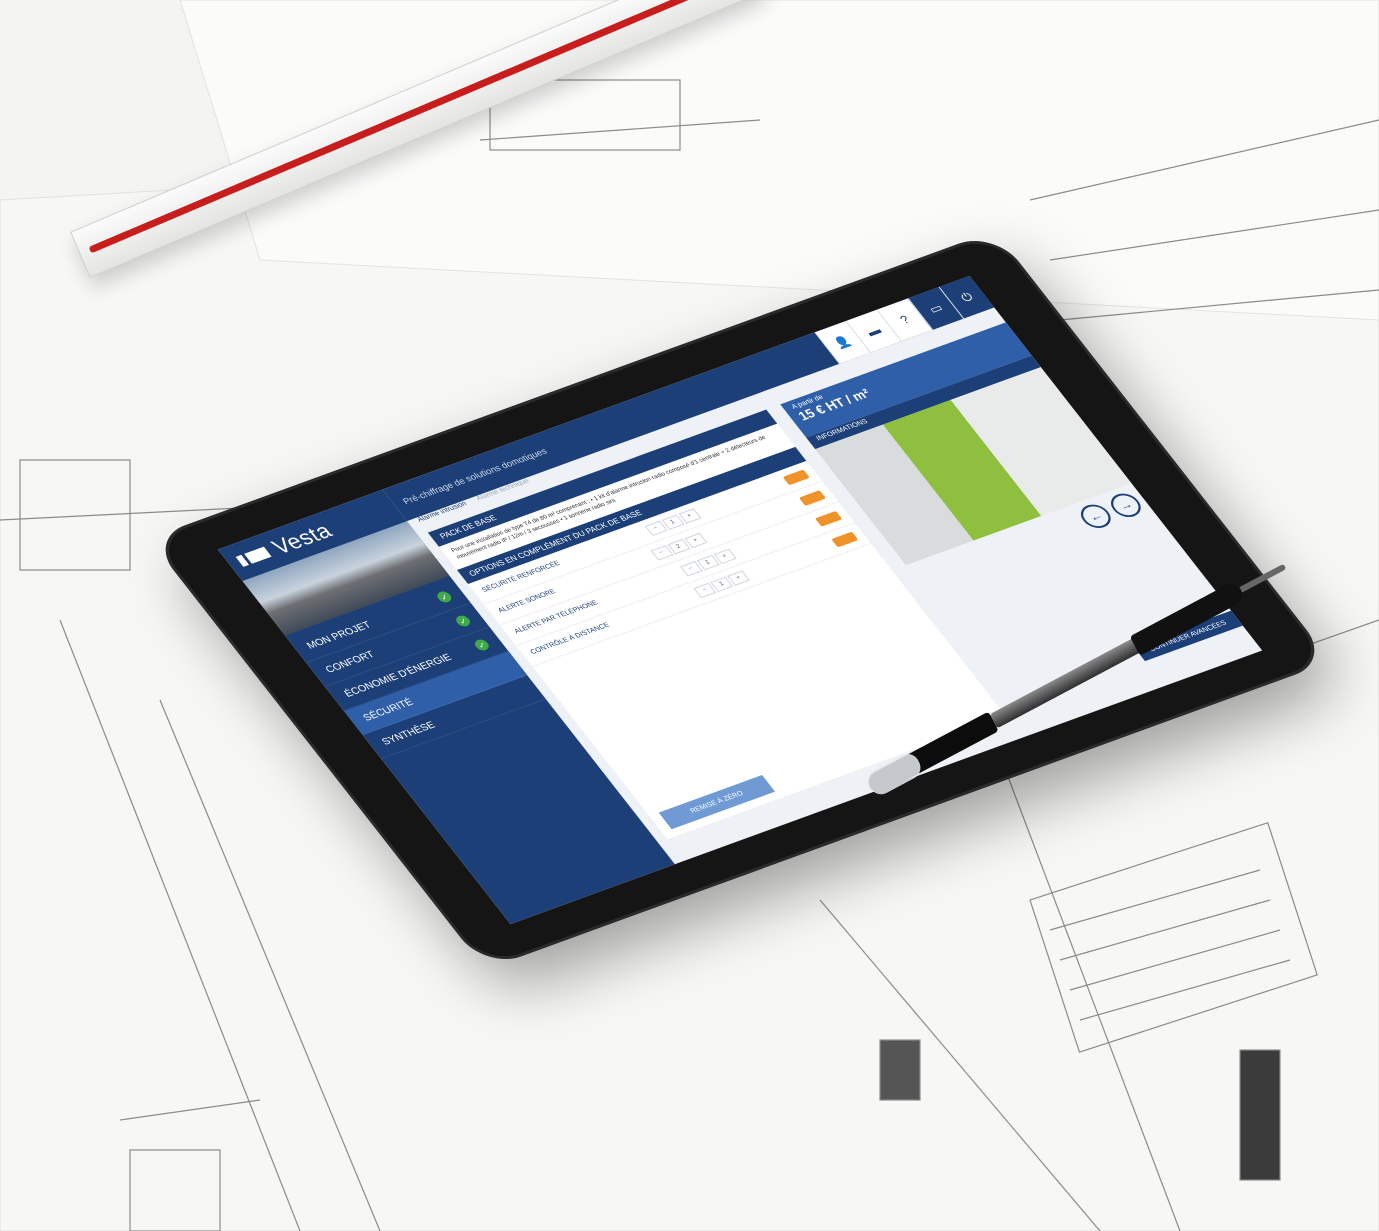 This screenshot has width=1379, height=1231. What do you see at coordinates (253, 556) in the screenshot?
I see `brand-logo` at bounding box center [253, 556].